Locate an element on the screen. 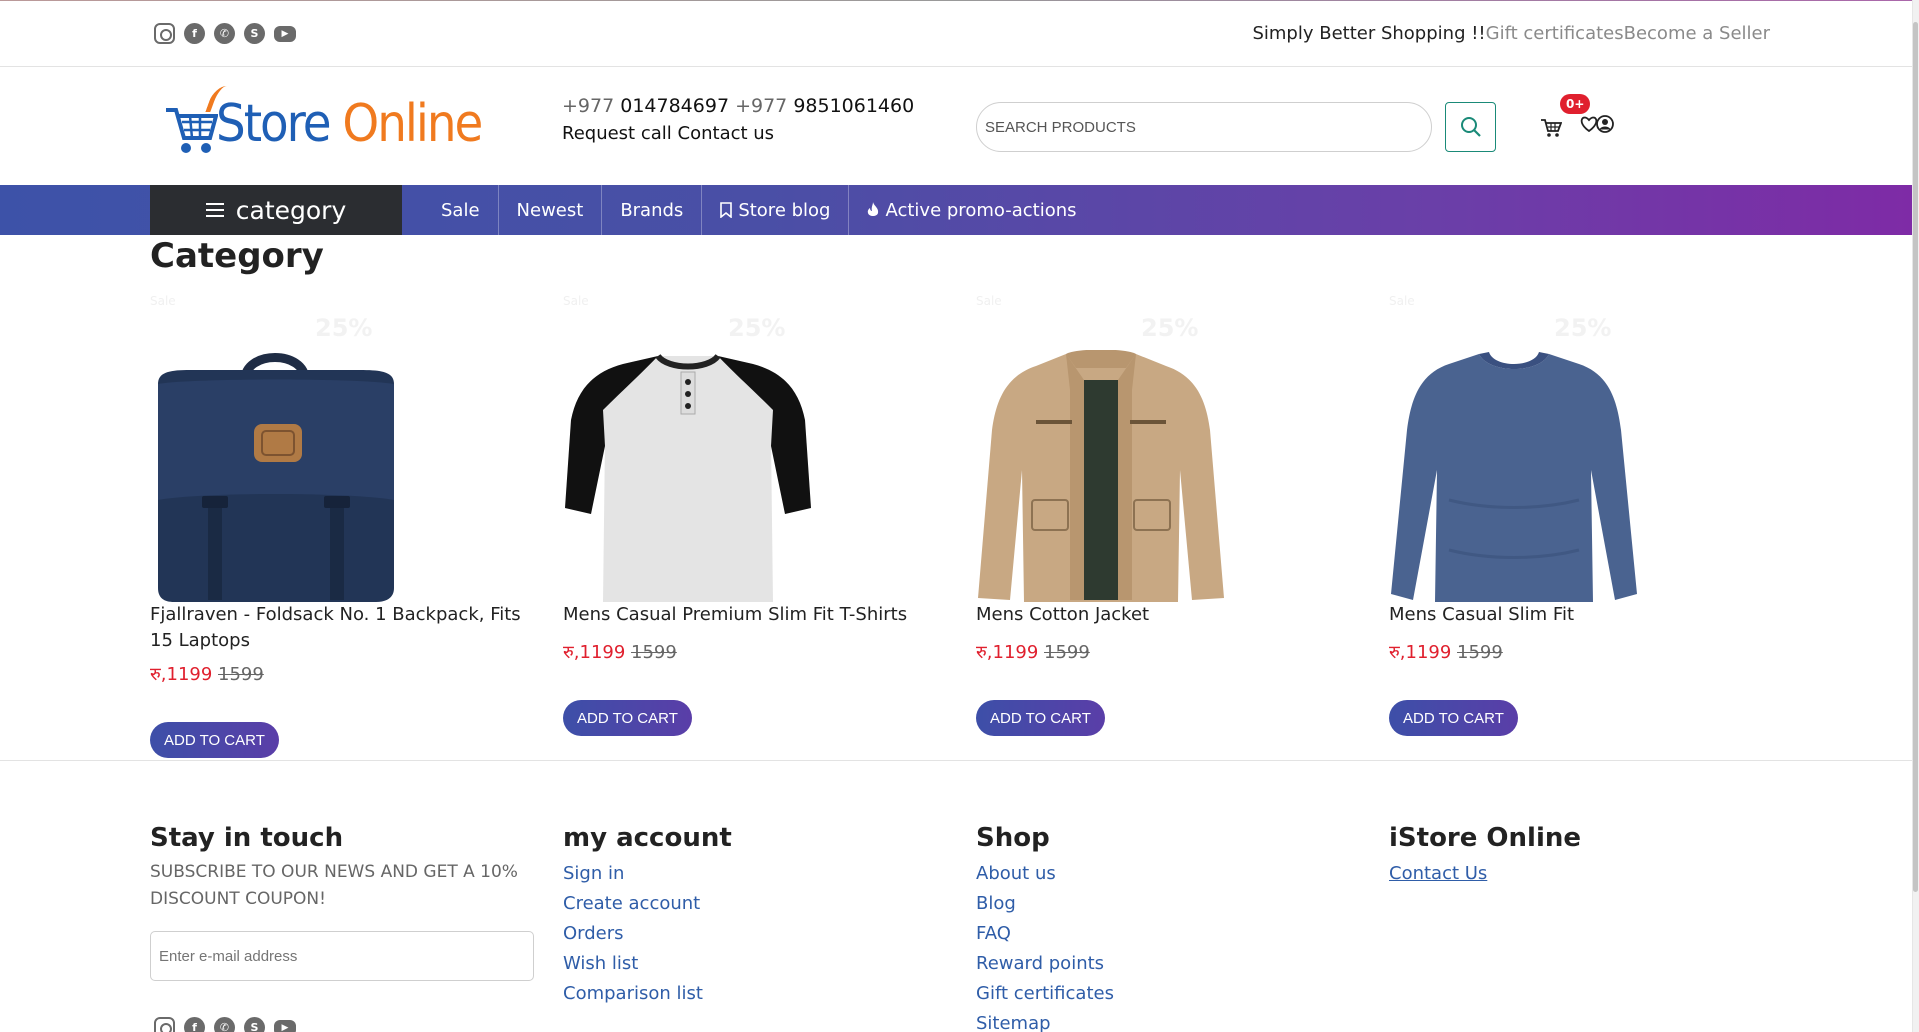 The height and width of the screenshot is (1032, 1919). footer-heading: my account is located at coordinates (647, 838).